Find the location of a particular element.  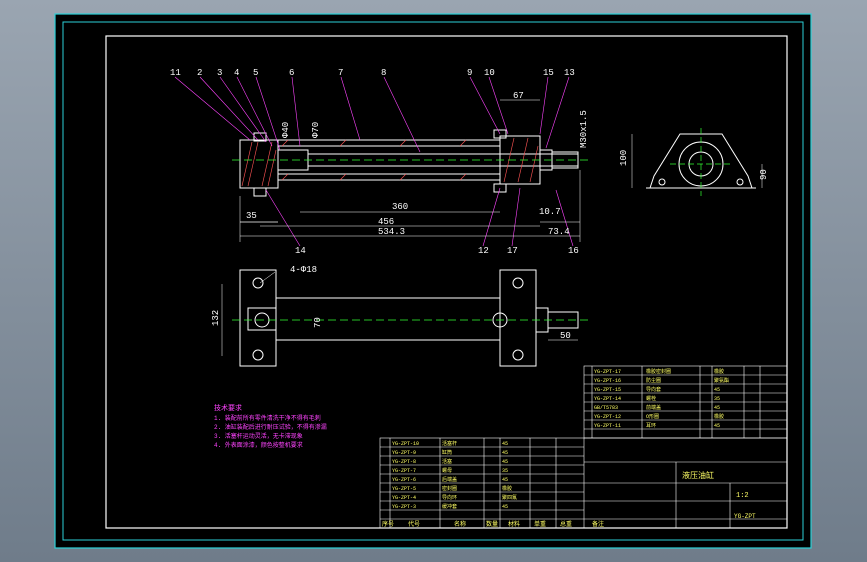

balloon-17: 17 is located at coordinates (512, 251).